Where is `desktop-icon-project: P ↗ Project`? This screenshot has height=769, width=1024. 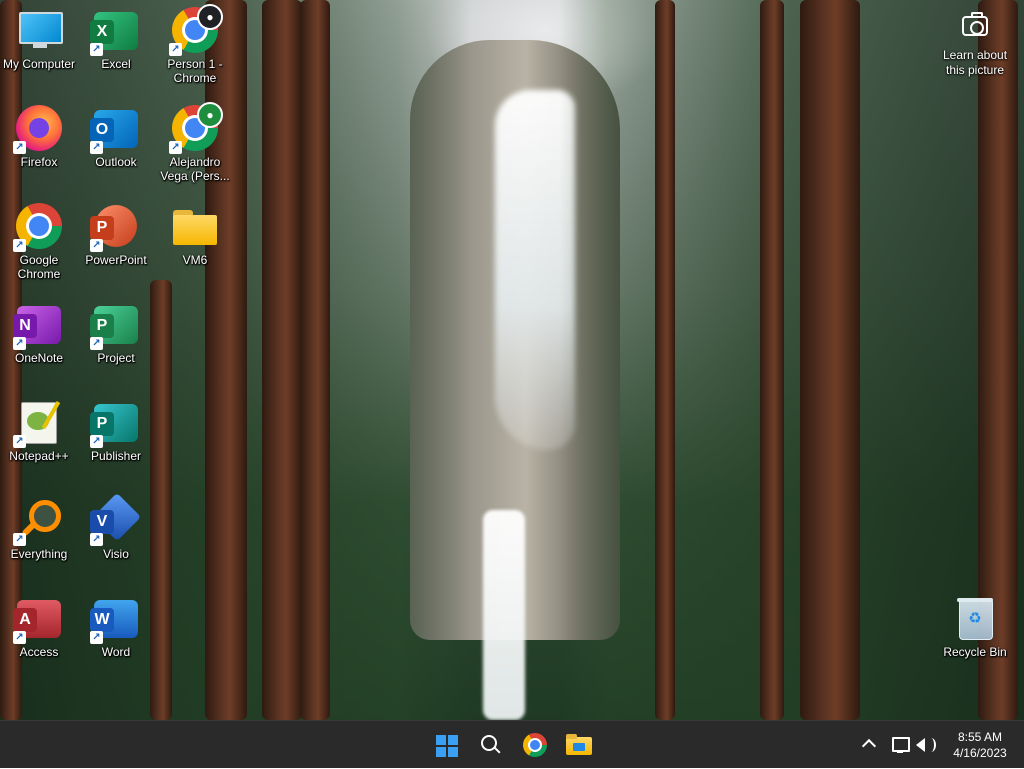
desktop-icon-project: P ↗ Project is located at coordinates (116, 332).